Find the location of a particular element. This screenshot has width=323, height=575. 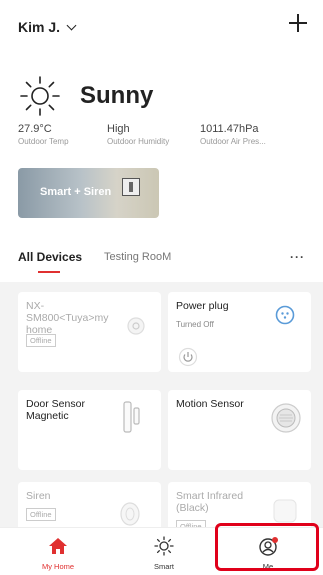

home-icon is located at coordinates (58, 546).